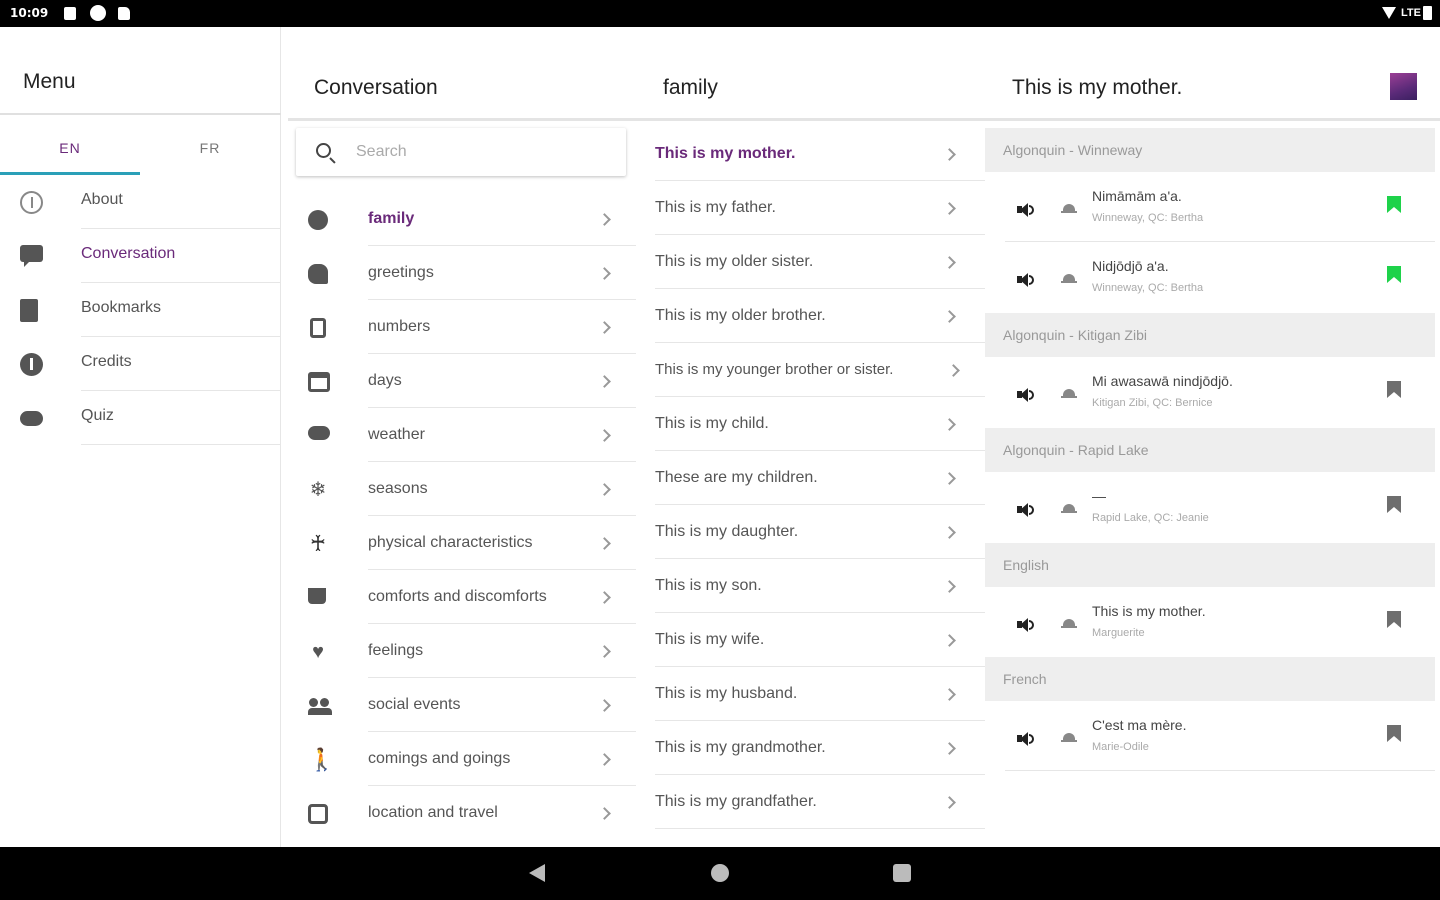  What do you see at coordinates (902, 873) in the screenshot?
I see `recents-icon` at bounding box center [902, 873].